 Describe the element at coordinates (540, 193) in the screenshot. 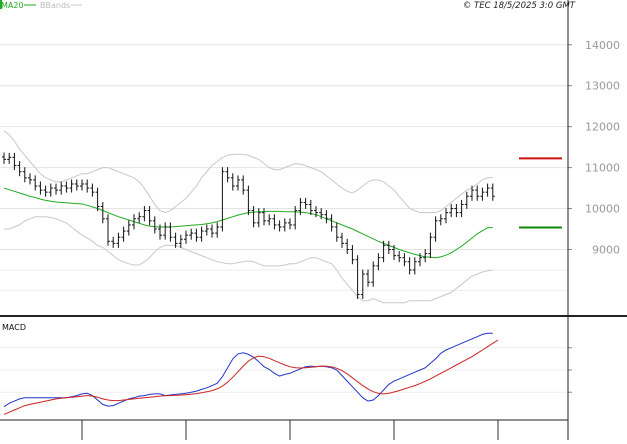

I see `price-levels-group` at that location.